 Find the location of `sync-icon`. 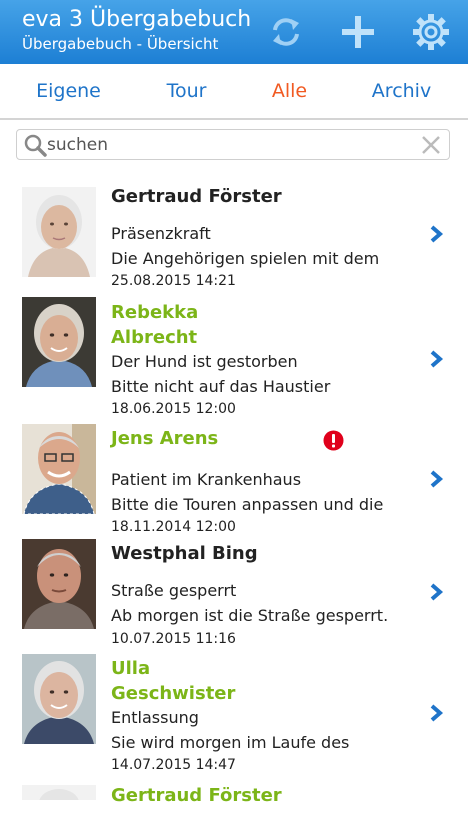

sync-icon is located at coordinates (286, 32).